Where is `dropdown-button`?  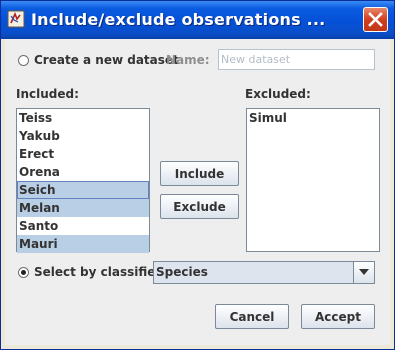
dropdown-button is located at coordinates (363, 272).